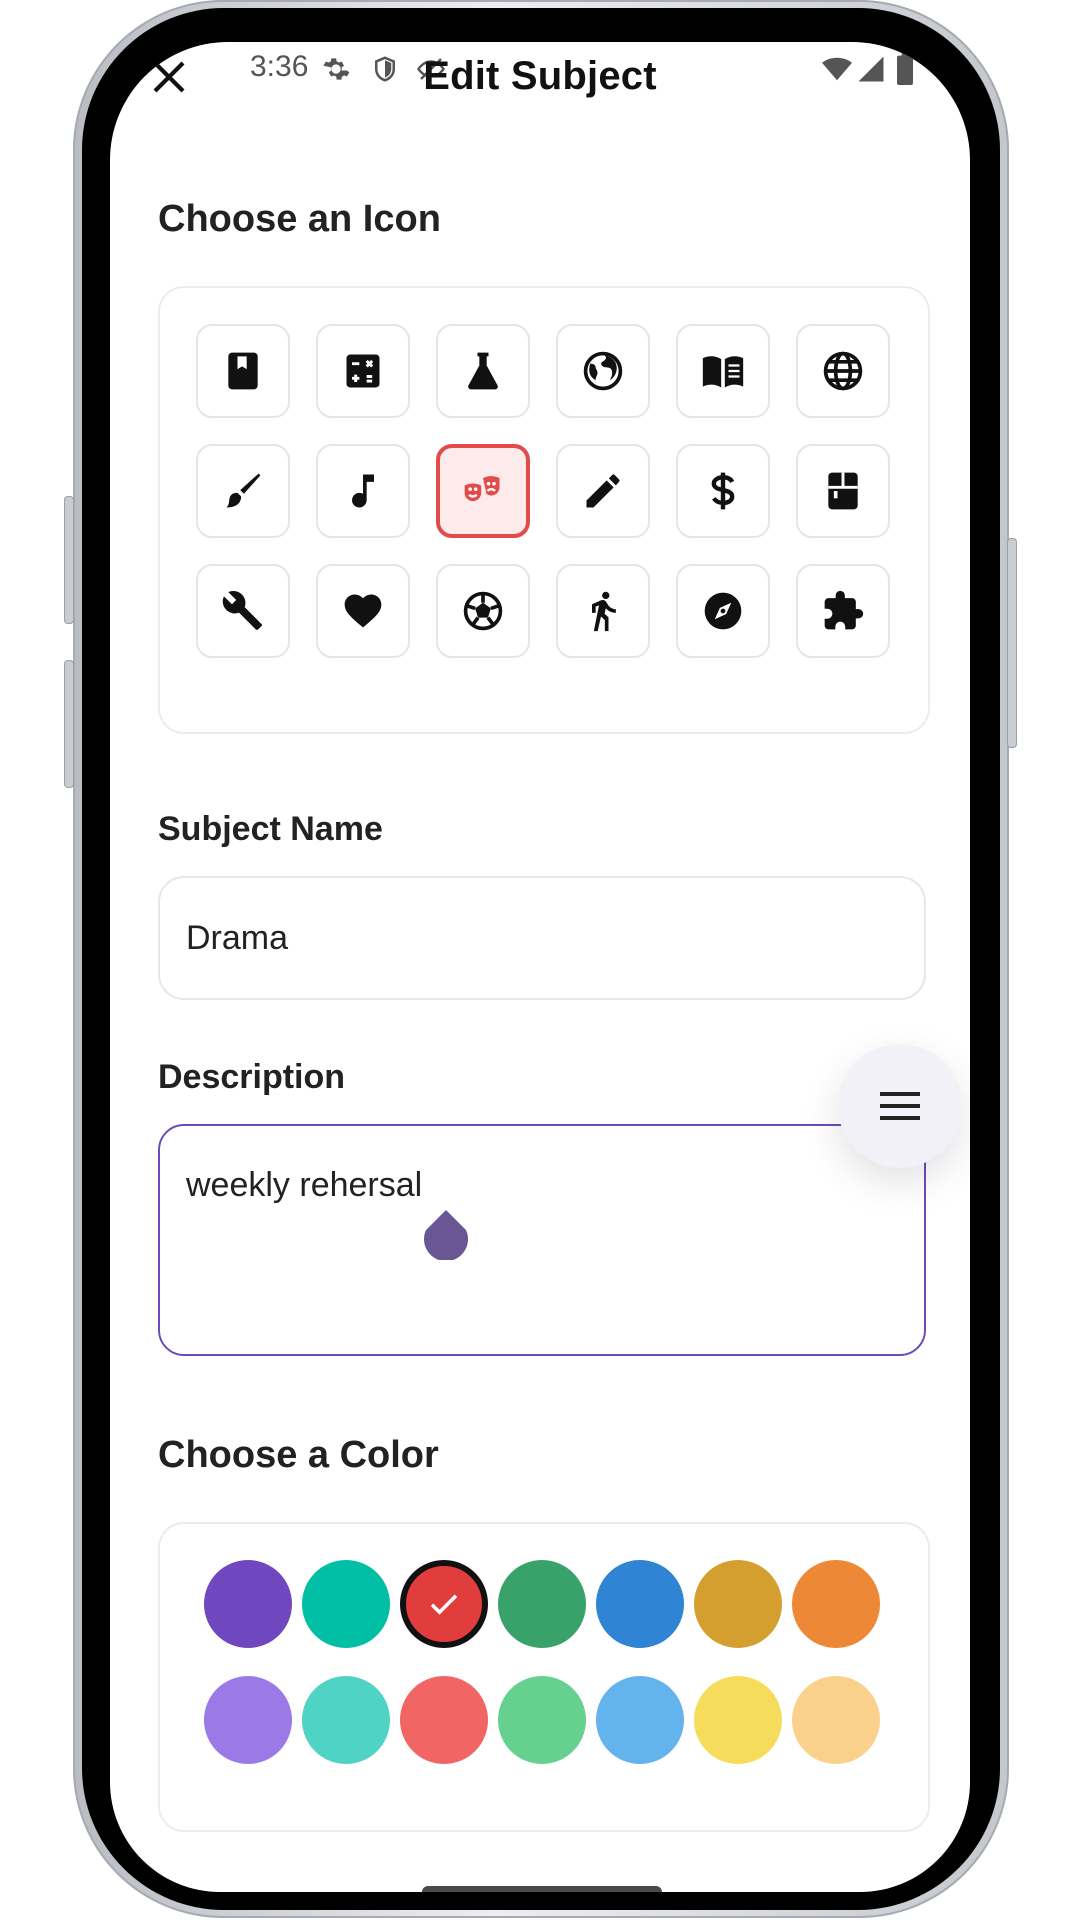  I want to click on subject-name-label: Subject Name, so click(270, 829).